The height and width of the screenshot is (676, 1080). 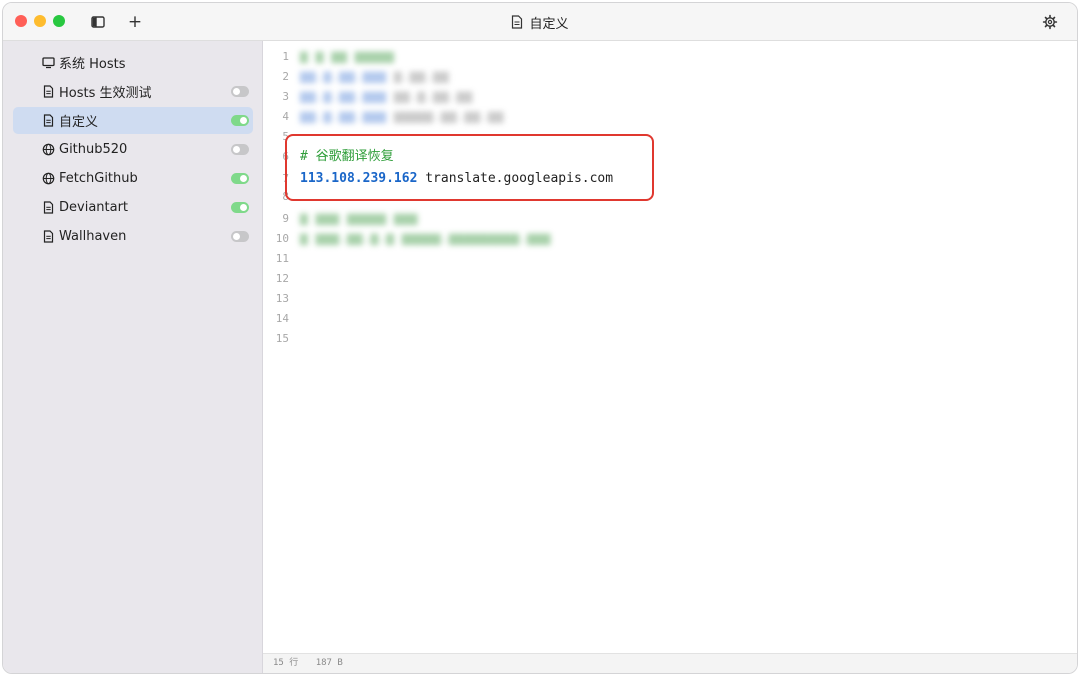 I want to click on highlight-annotation-box, so click(x=469, y=167).